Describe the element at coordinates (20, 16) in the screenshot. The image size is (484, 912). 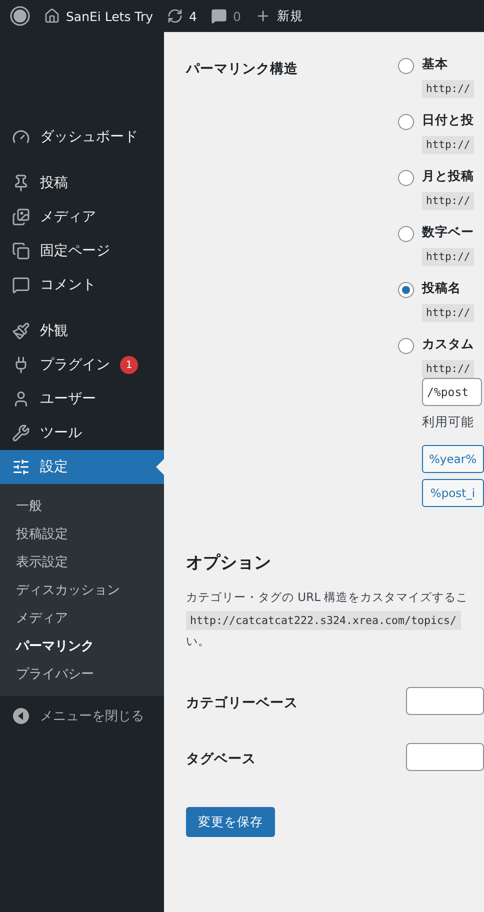
I see `logo-icon` at that location.